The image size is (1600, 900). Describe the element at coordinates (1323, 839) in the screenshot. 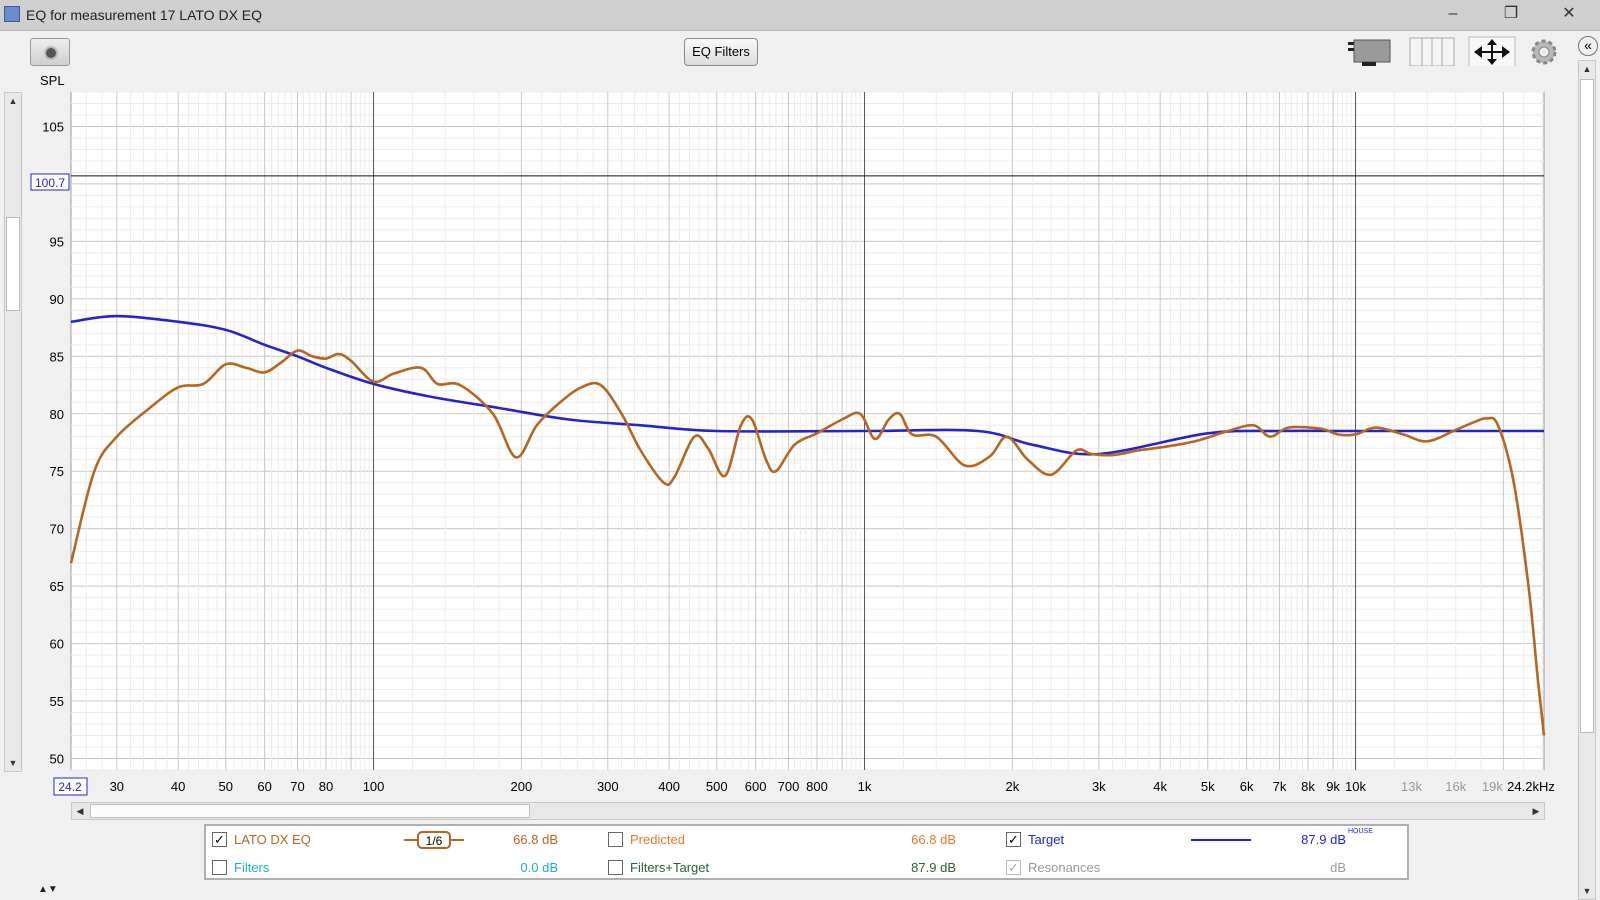

I see `target-value: 87.9 dB` at that location.